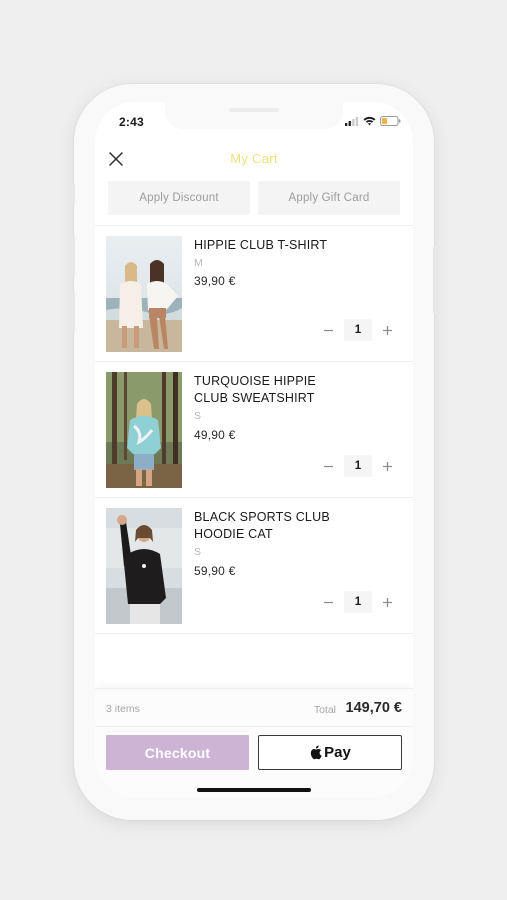 Image resolution: width=507 pixels, height=900 pixels. I want to click on apple-logo-icon, so click(316, 752).